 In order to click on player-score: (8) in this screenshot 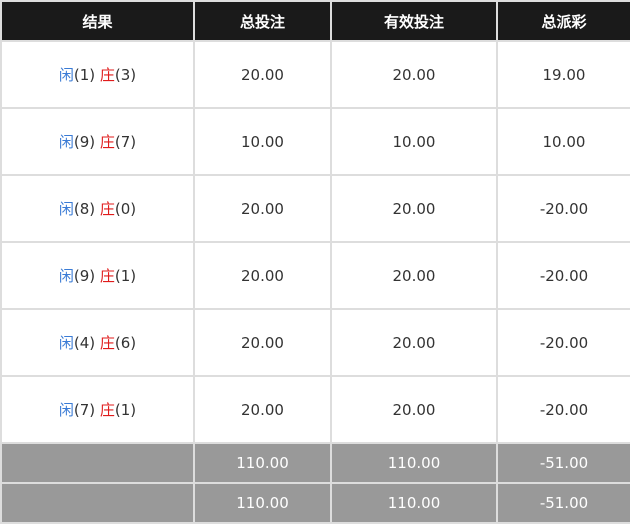, I will do `click(84, 209)`.